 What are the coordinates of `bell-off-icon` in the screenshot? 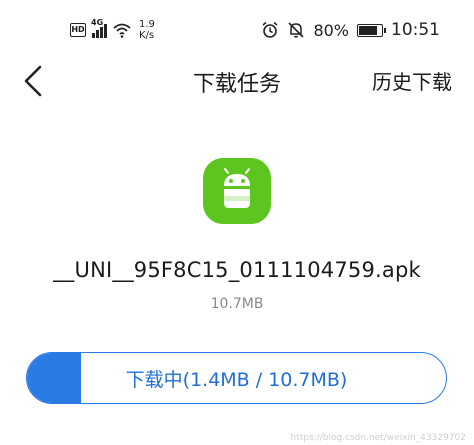 It's located at (296, 30).